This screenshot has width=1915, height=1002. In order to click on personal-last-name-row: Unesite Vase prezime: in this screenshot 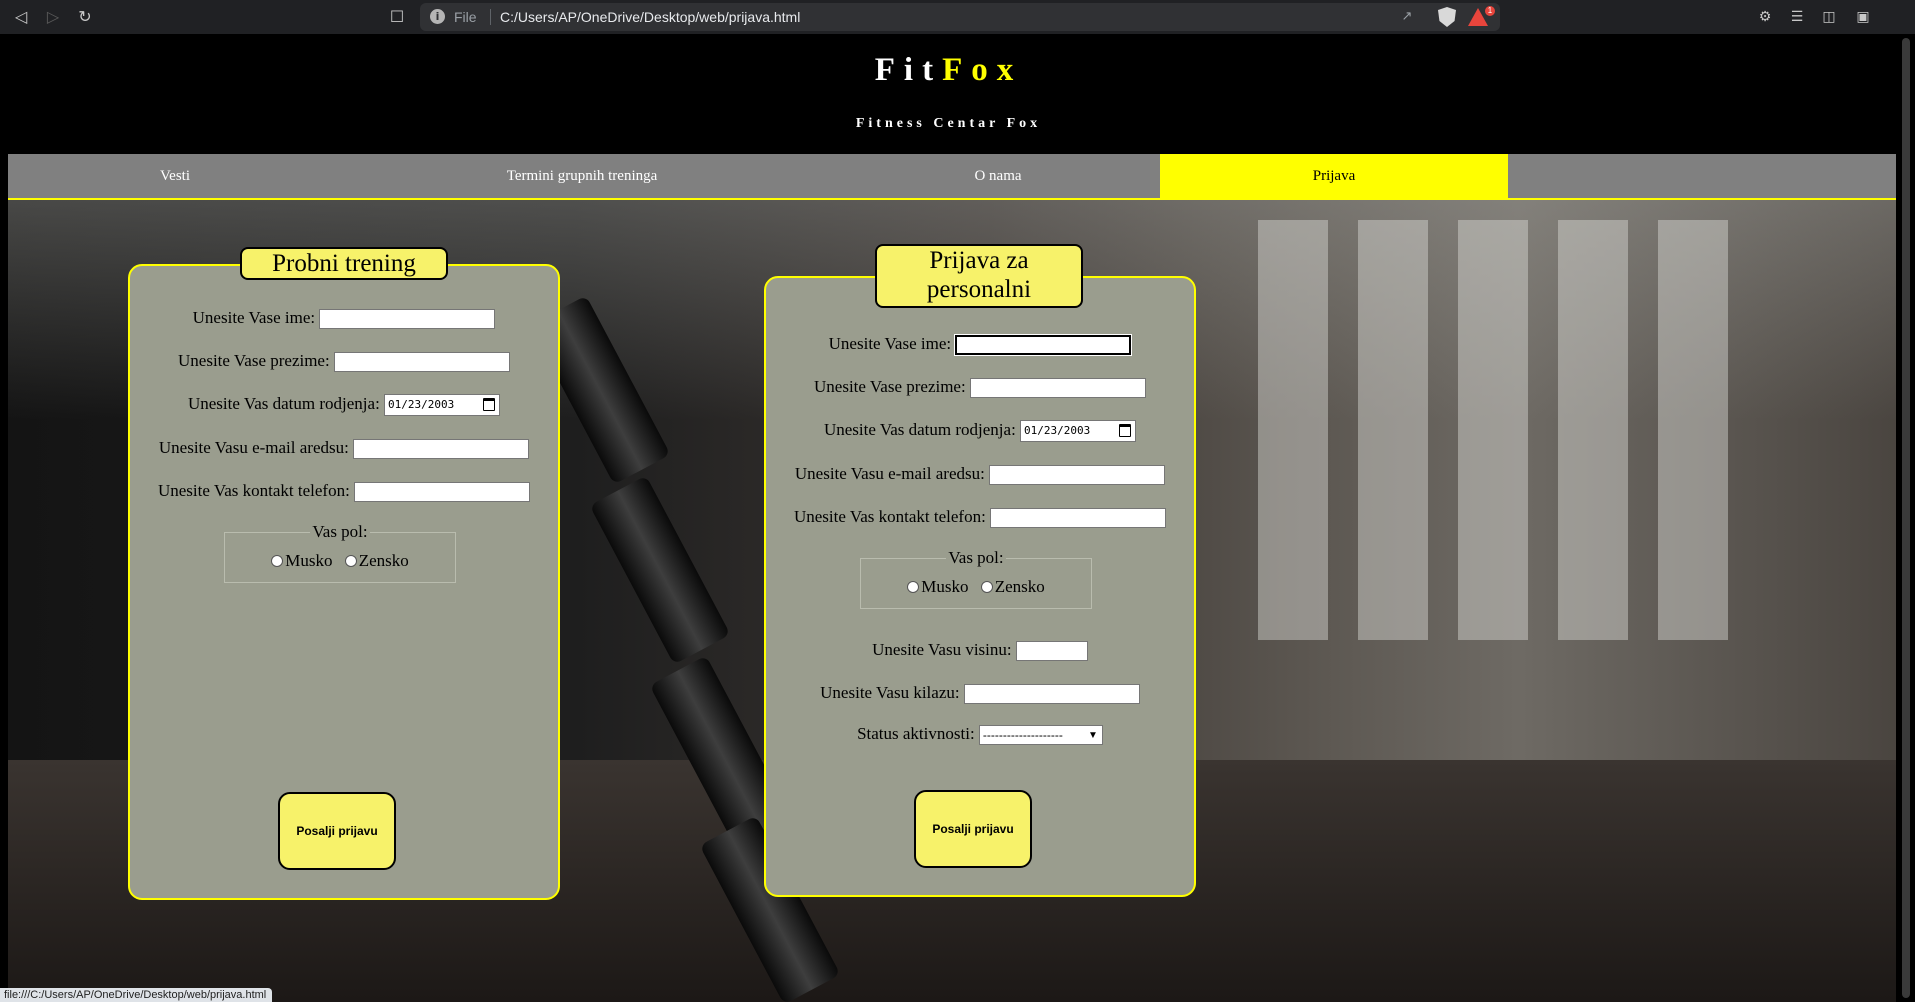, I will do `click(980, 388)`.